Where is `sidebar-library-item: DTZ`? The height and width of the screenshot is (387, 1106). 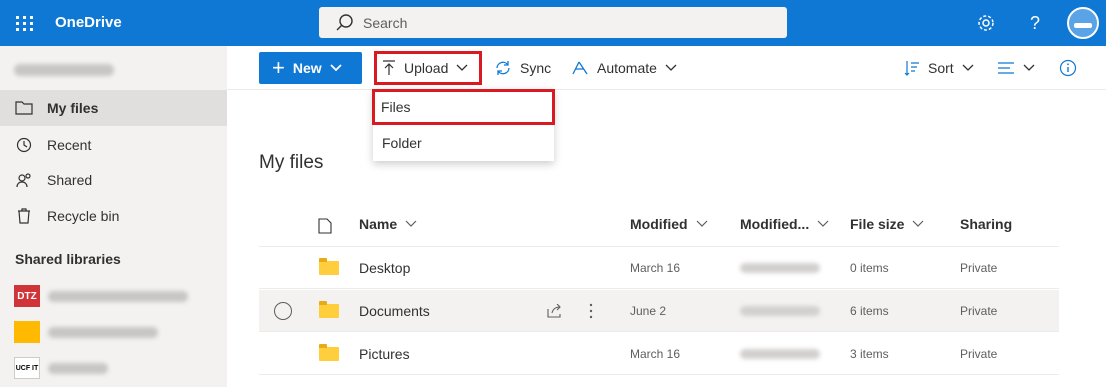 sidebar-library-item: DTZ is located at coordinates (113, 296).